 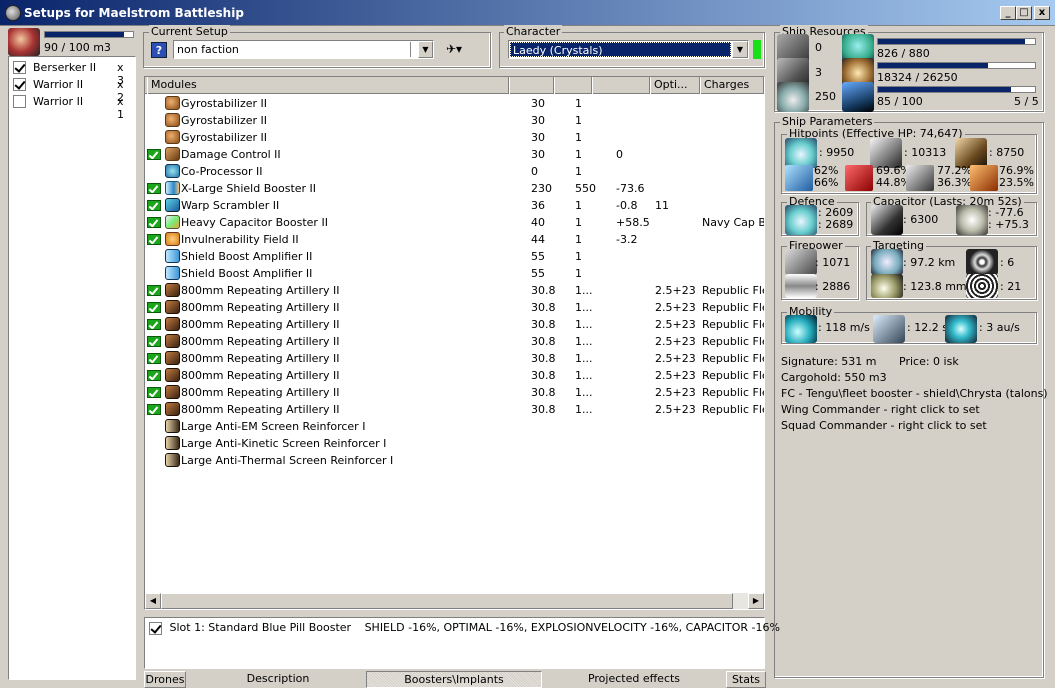 What do you see at coordinates (278, 679) in the screenshot?
I see `tab-description: Description` at bounding box center [278, 679].